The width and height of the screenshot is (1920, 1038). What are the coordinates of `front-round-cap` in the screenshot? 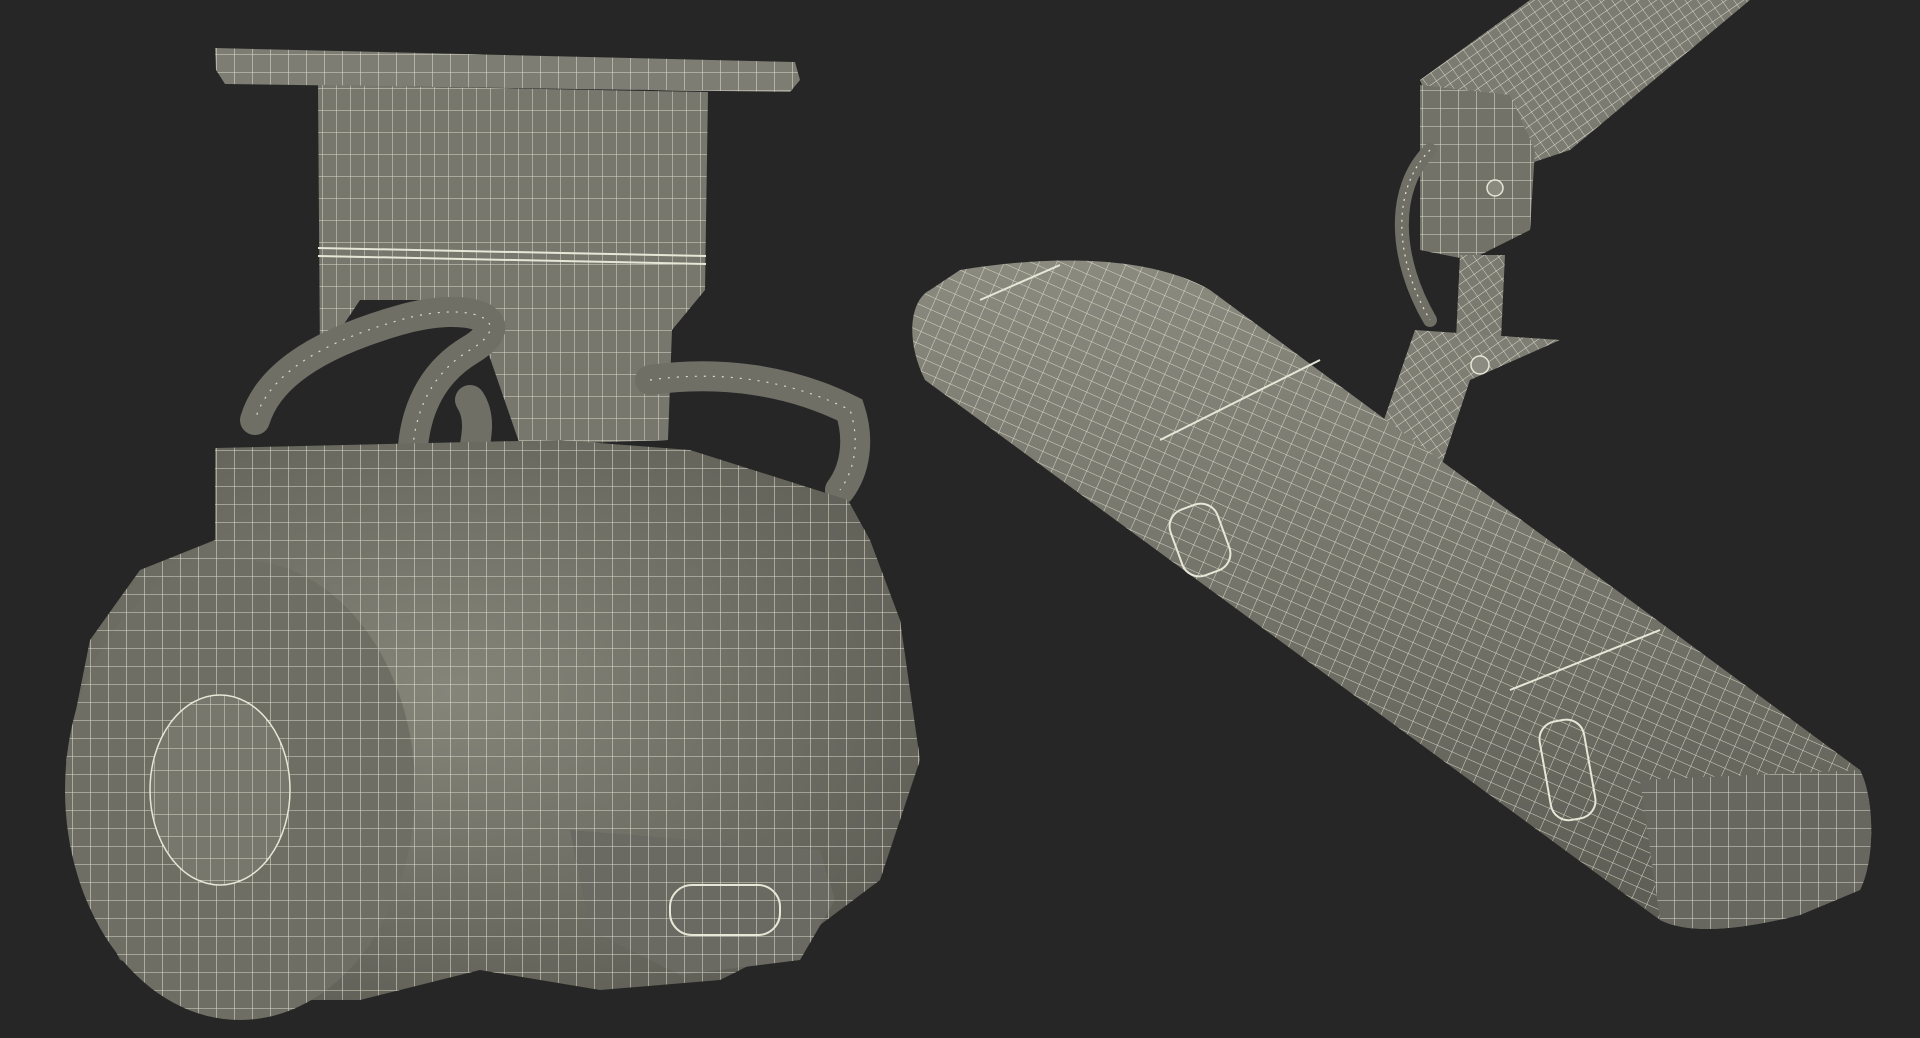 It's located at (240, 790).